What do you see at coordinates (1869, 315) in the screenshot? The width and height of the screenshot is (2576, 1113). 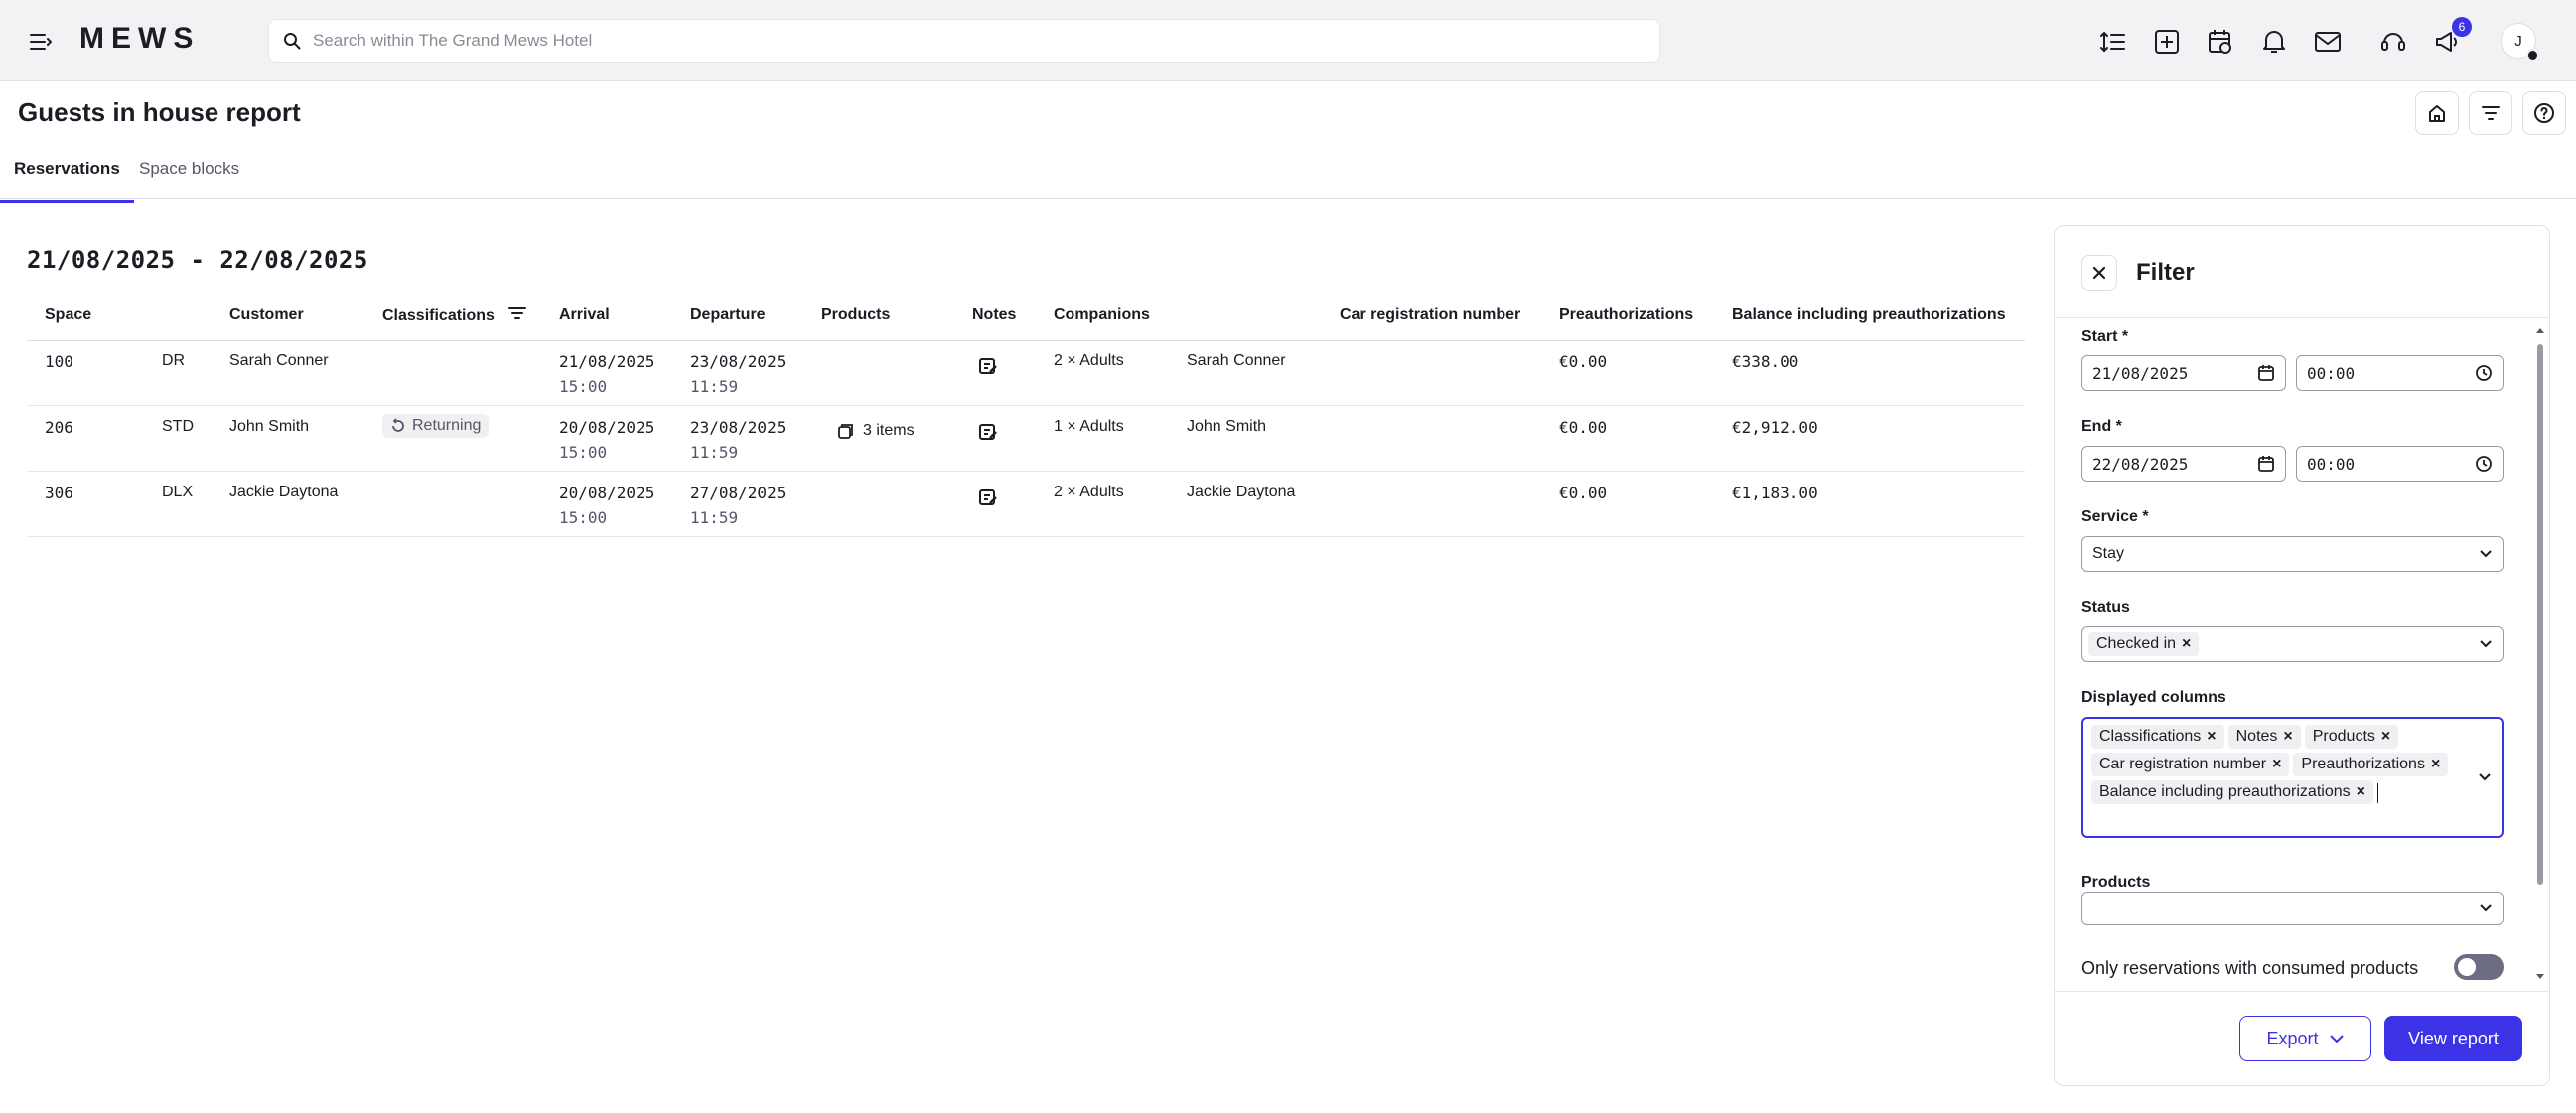 I see `column-header-balance: Balance including preauthorizations` at bounding box center [1869, 315].